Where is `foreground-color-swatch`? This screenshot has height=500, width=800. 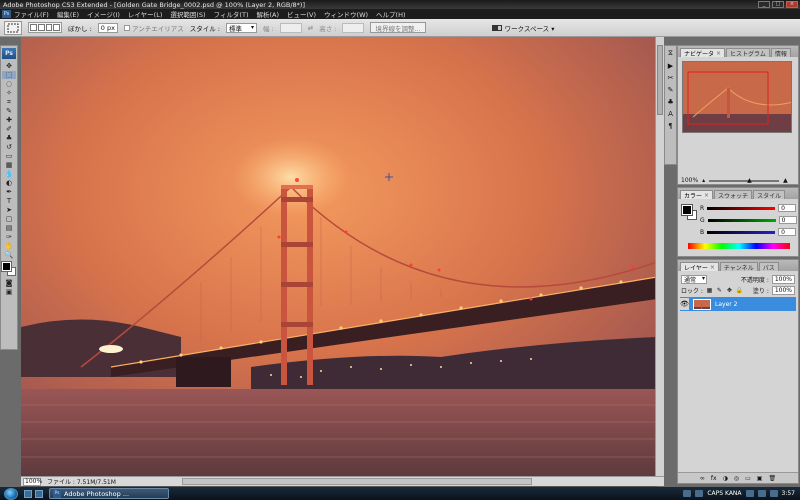 foreground-color-swatch is located at coordinates (6, 266).